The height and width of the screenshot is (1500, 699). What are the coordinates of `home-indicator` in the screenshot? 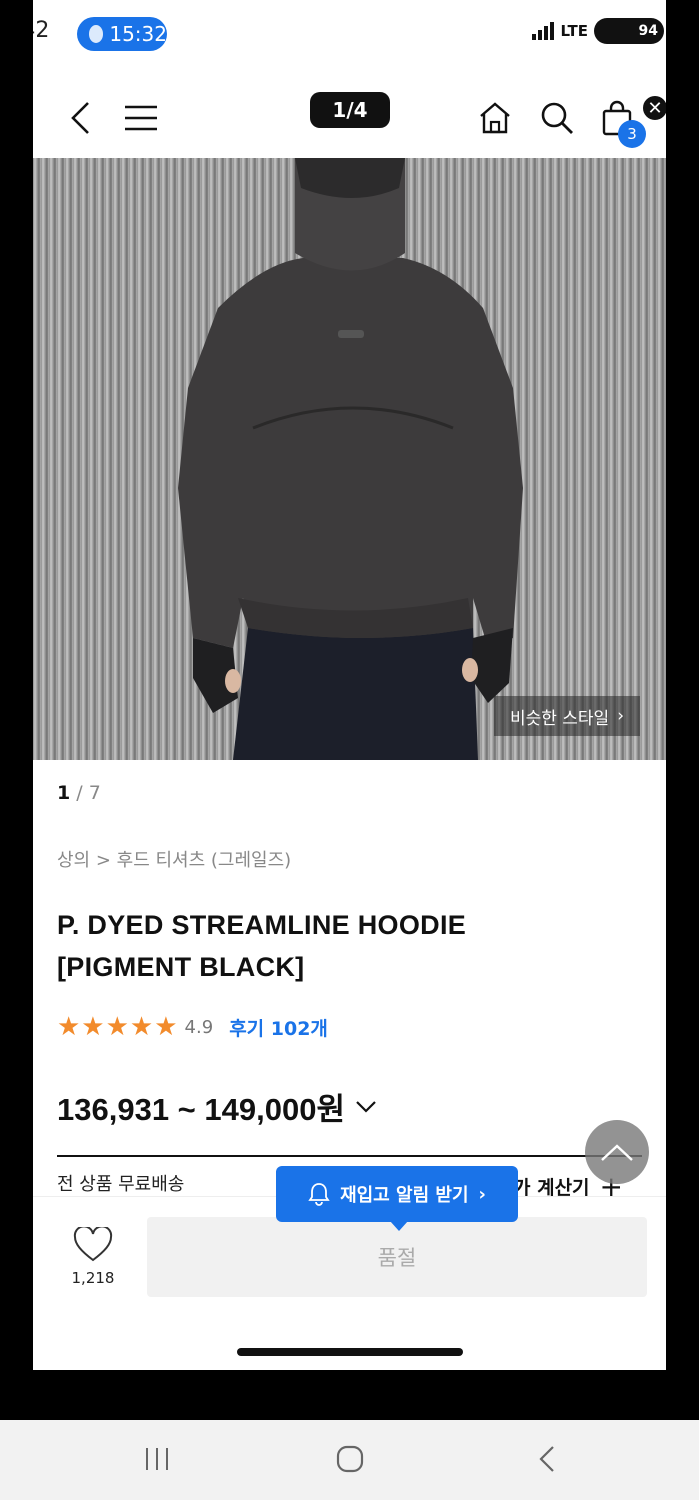 It's located at (350, 1352).